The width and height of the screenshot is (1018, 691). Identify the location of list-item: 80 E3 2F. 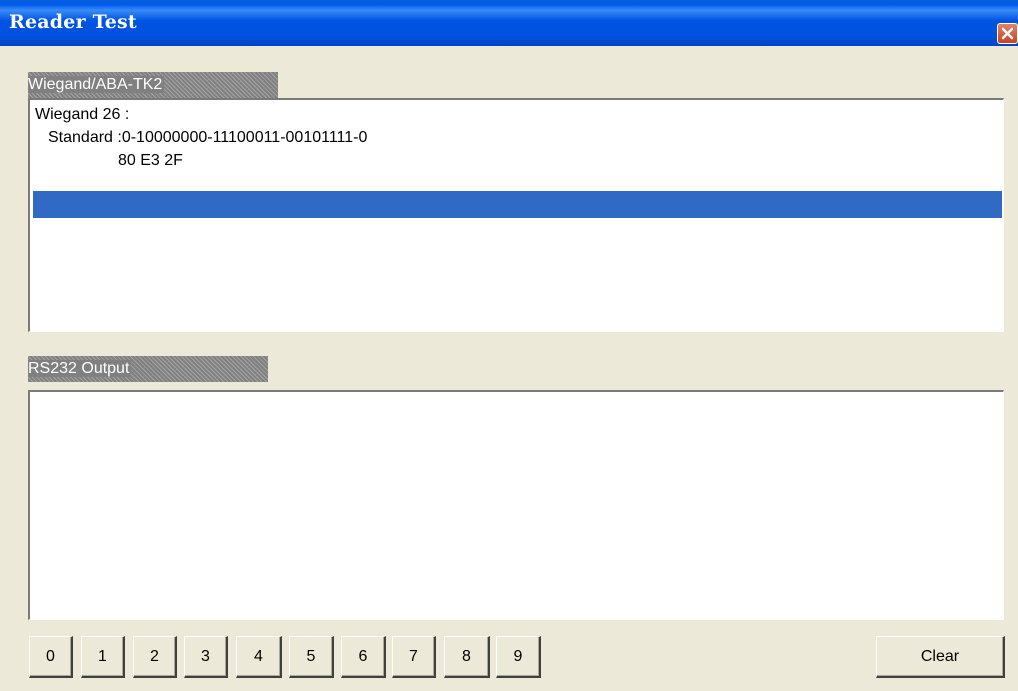
(150, 160).